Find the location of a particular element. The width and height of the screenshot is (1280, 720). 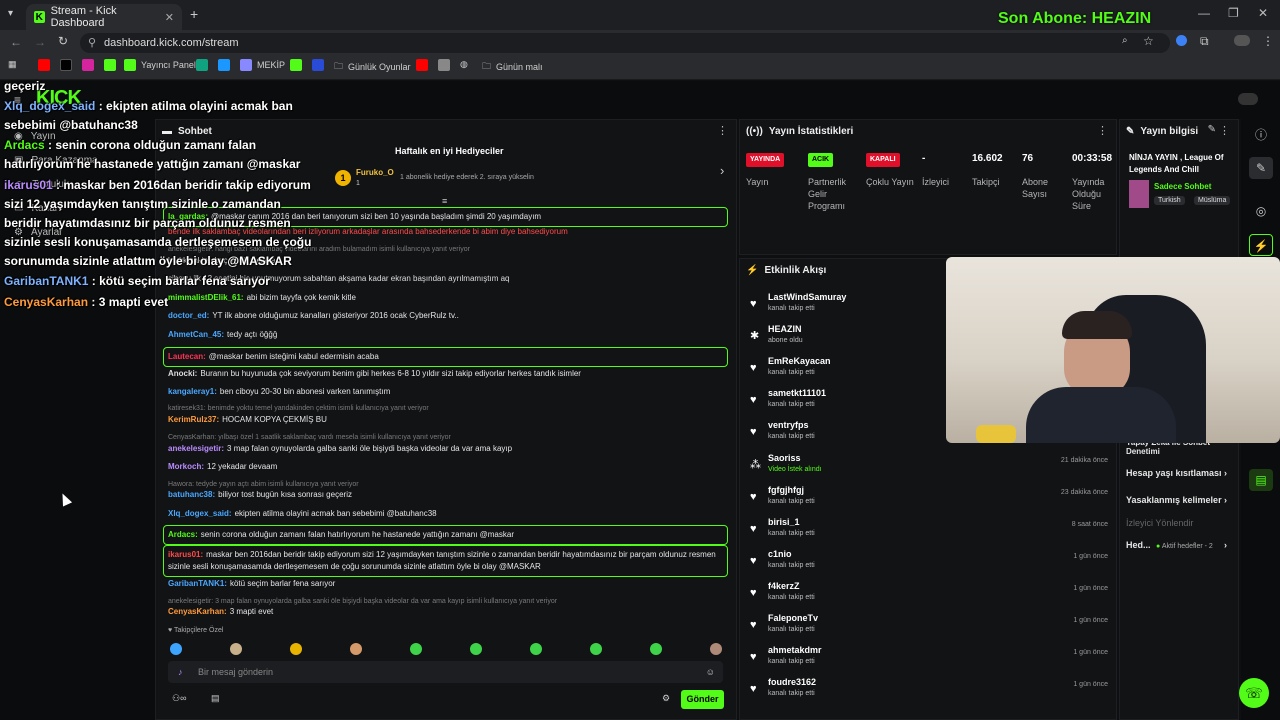

new-tab-icon: + is located at coordinates (194, 14).